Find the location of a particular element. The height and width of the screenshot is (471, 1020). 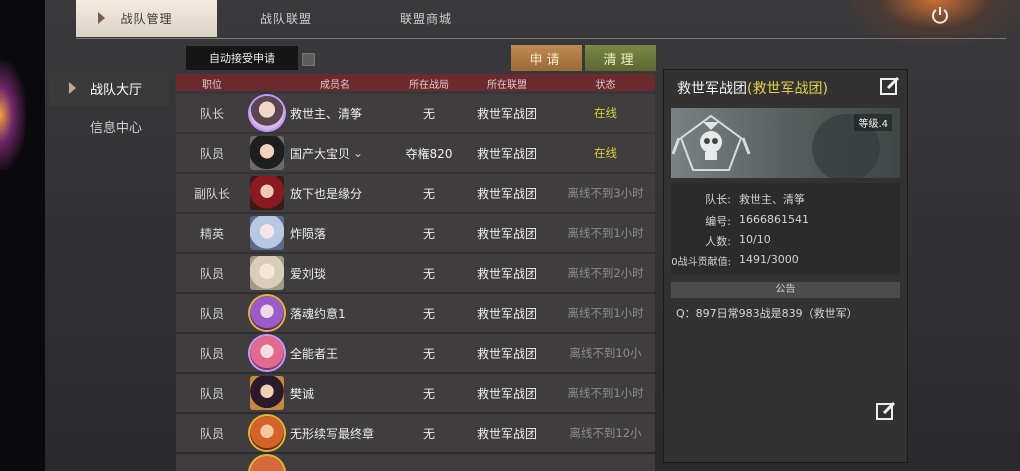

member-status: 离线不到3小时 is located at coordinates (605, 193).